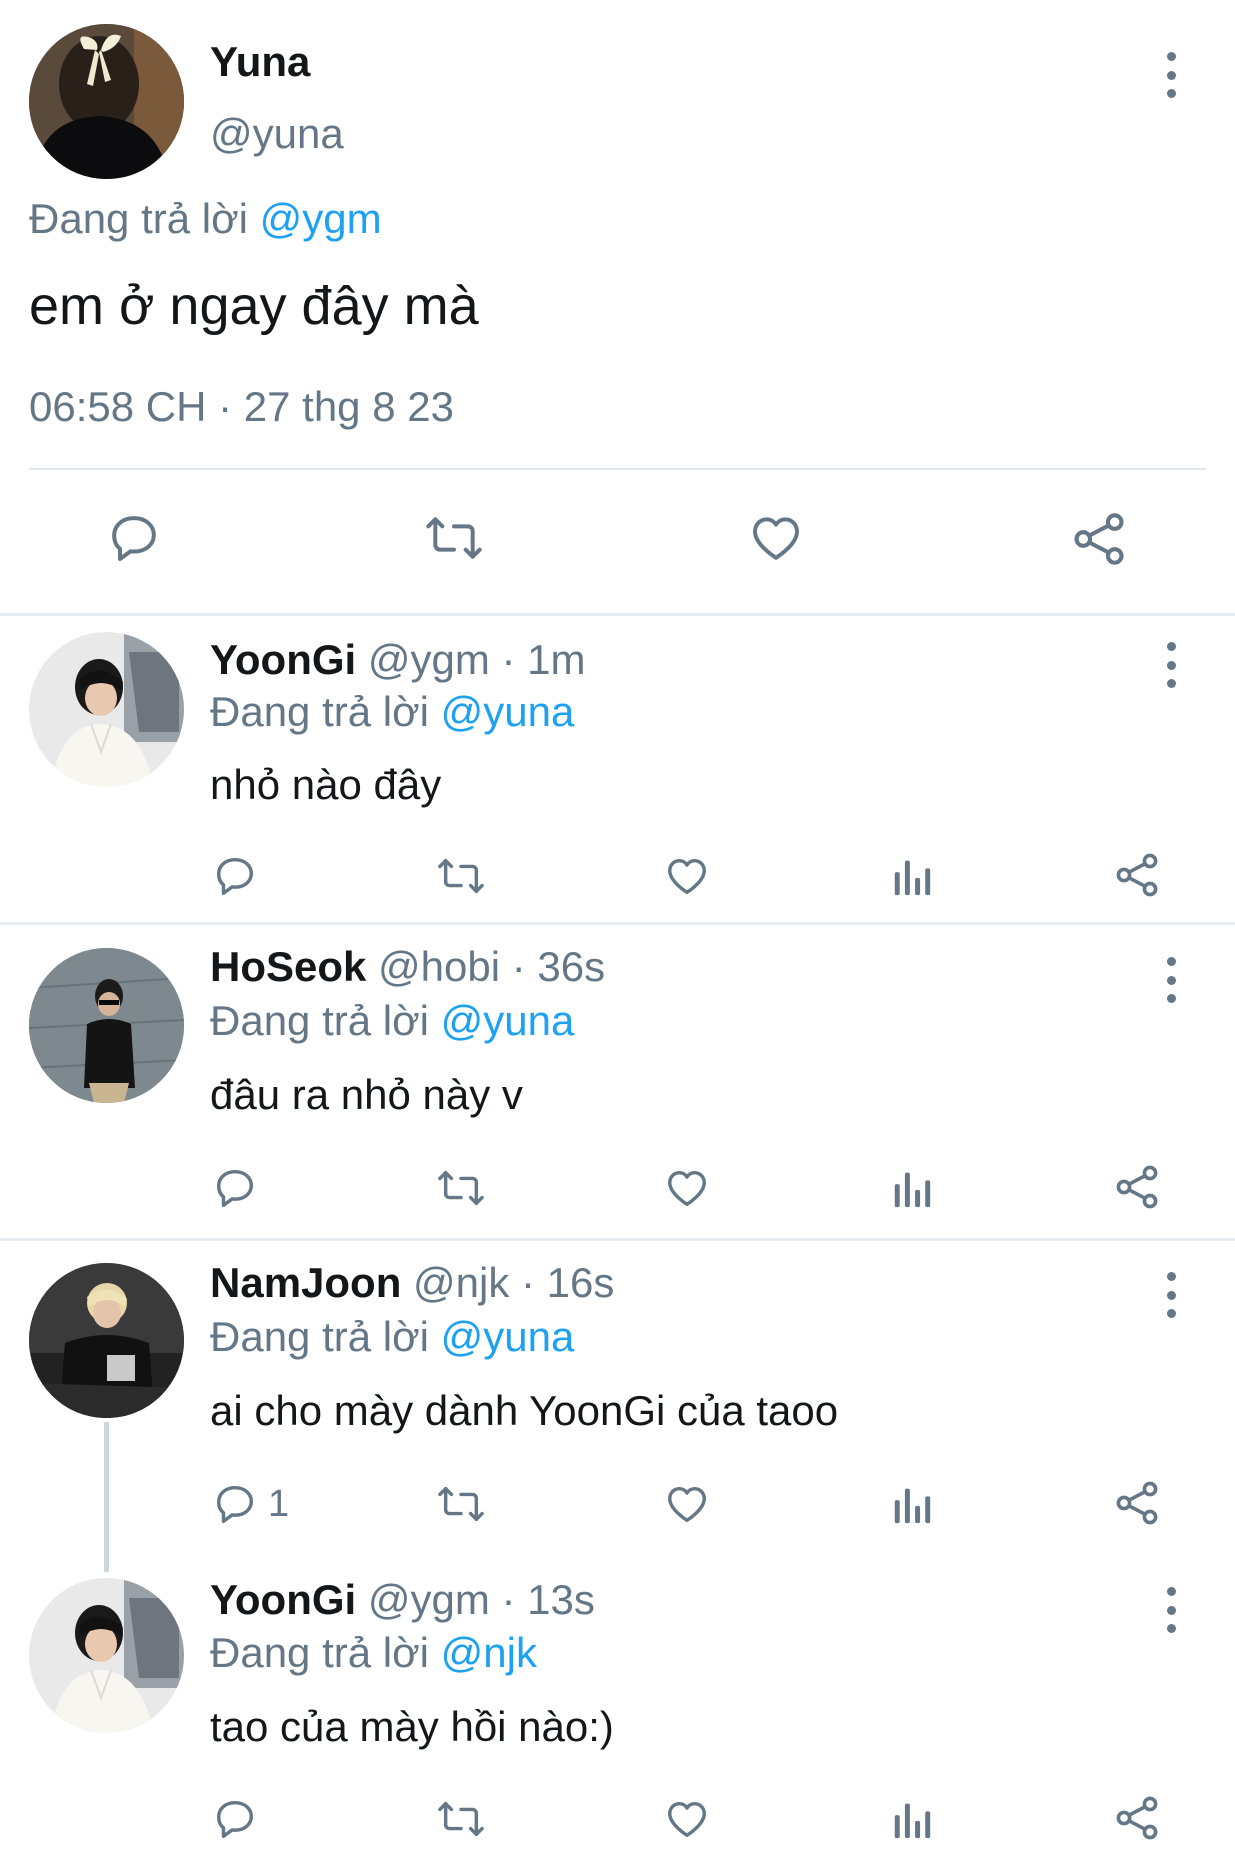 The image size is (1235, 1869). I want to click on divider, so click(617, 469).